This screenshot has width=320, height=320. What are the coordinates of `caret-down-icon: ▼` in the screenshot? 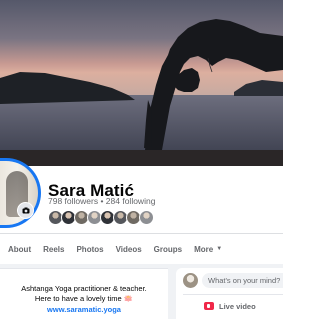 It's located at (219, 249).